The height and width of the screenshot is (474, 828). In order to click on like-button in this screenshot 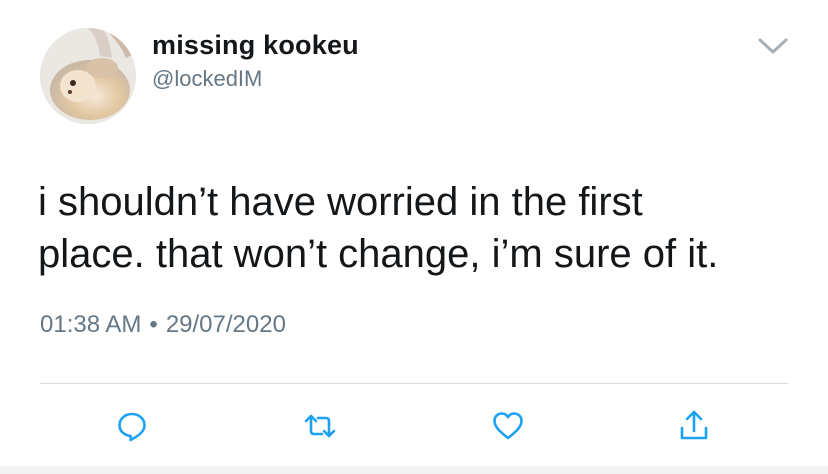, I will do `click(508, 426)`.